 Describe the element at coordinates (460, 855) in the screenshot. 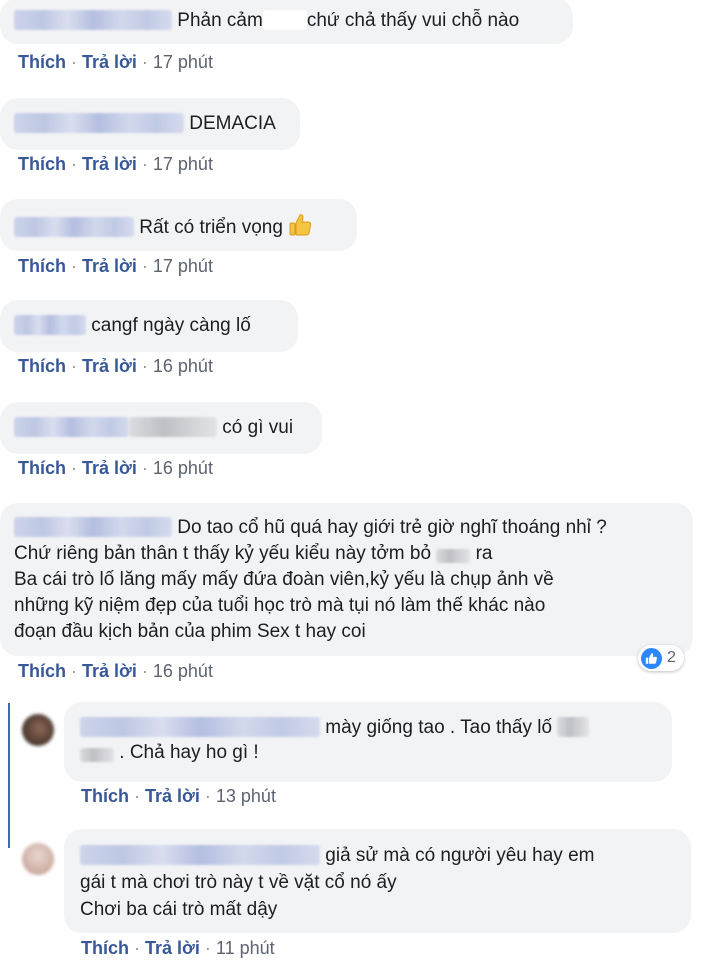

I see `reply-text: giả sử mà có người yêu hay em` at that location.